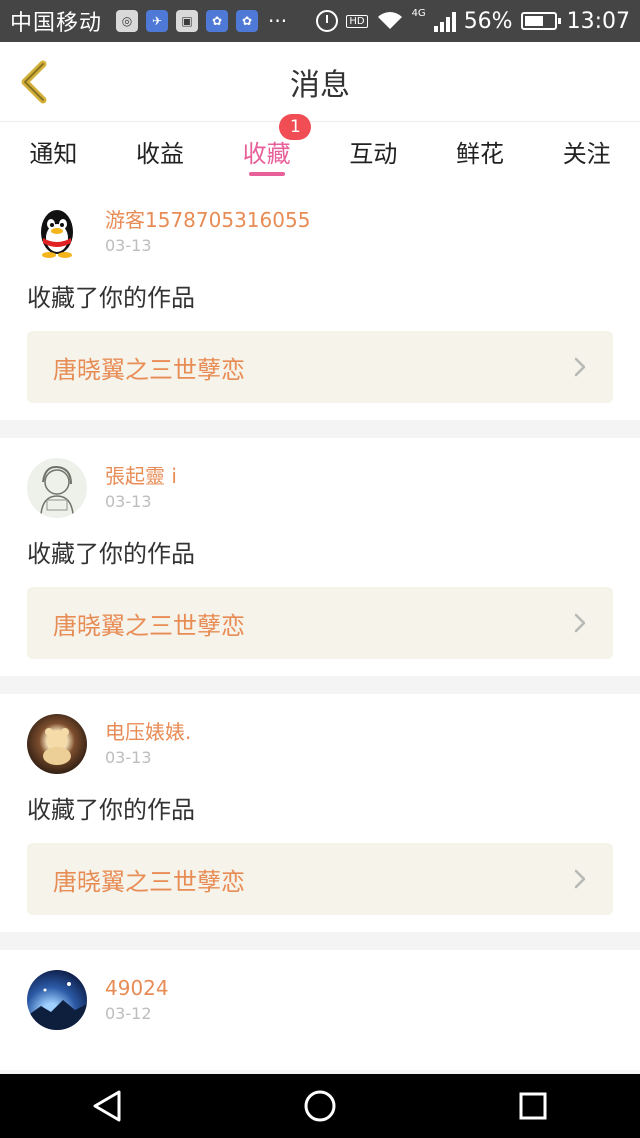 The width and height of the screenshot is (640, 1138). I want to click on tab-interactions: 互动, so click(373, 152).